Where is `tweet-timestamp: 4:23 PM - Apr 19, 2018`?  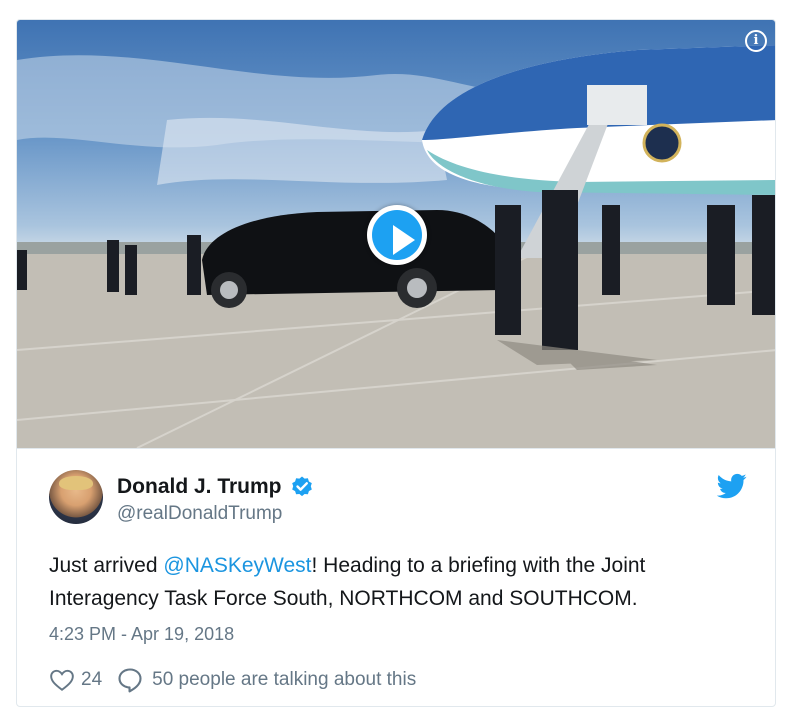
tweet-timestamp: 4:23 PM - Apr 19, 2018 is located at coordinates (141, 634).